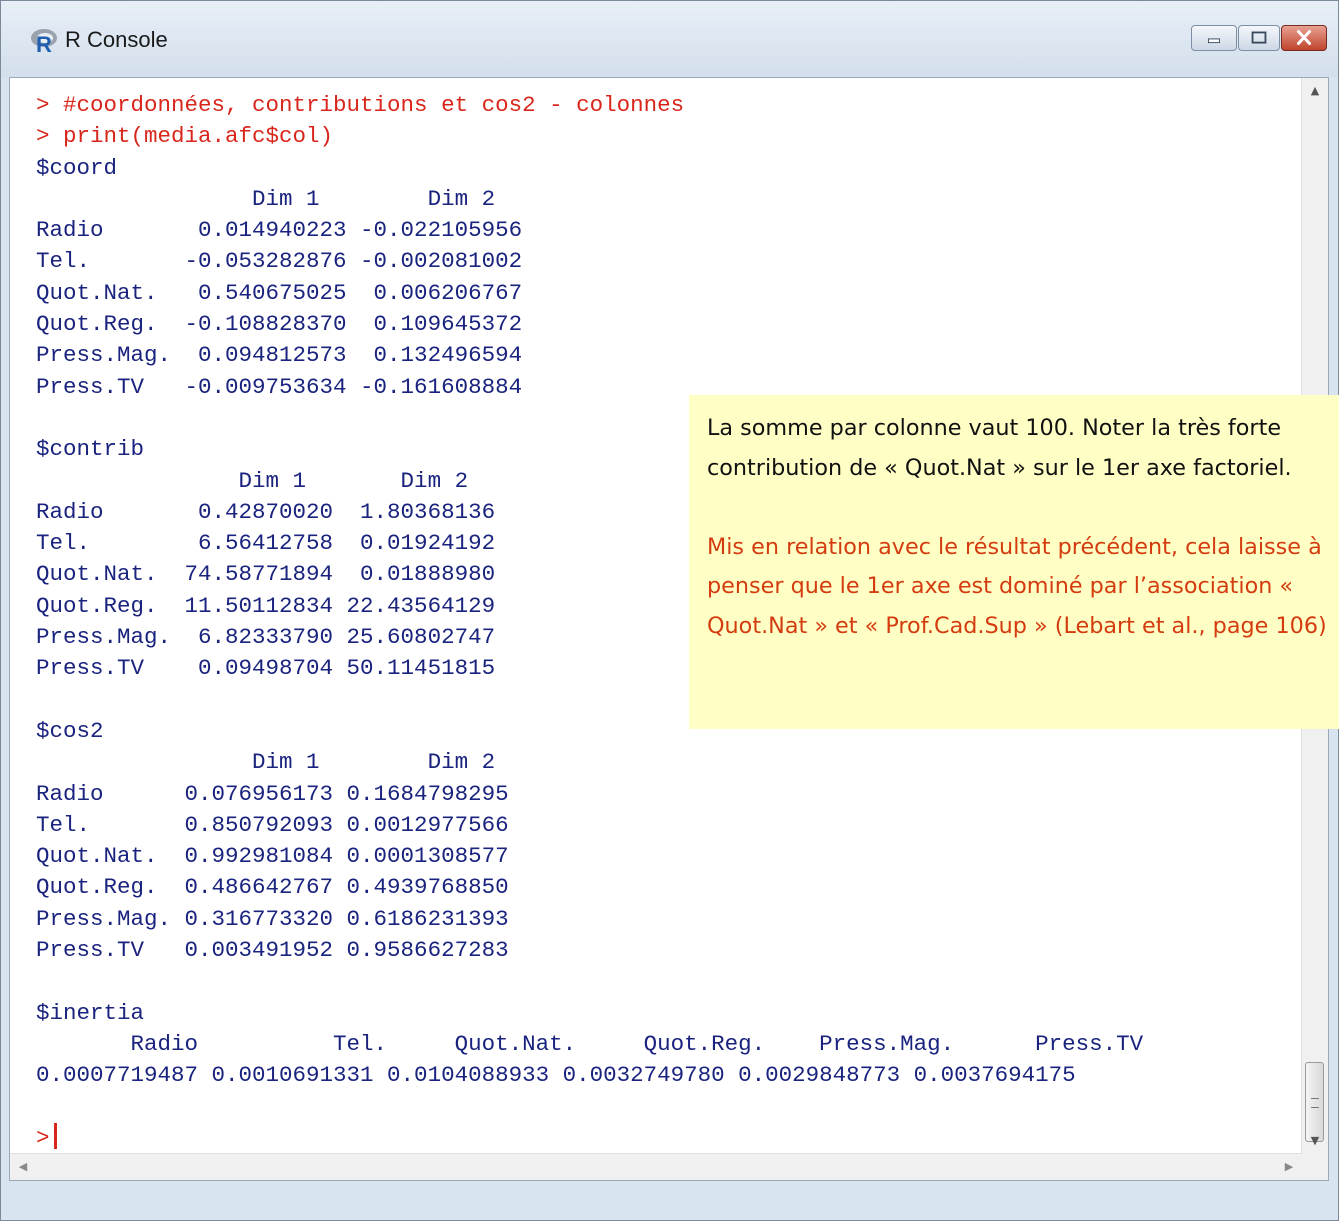  Describe the element at coordinates (116, 39) in the screenshot. I see `window-title: R Console` at that location.